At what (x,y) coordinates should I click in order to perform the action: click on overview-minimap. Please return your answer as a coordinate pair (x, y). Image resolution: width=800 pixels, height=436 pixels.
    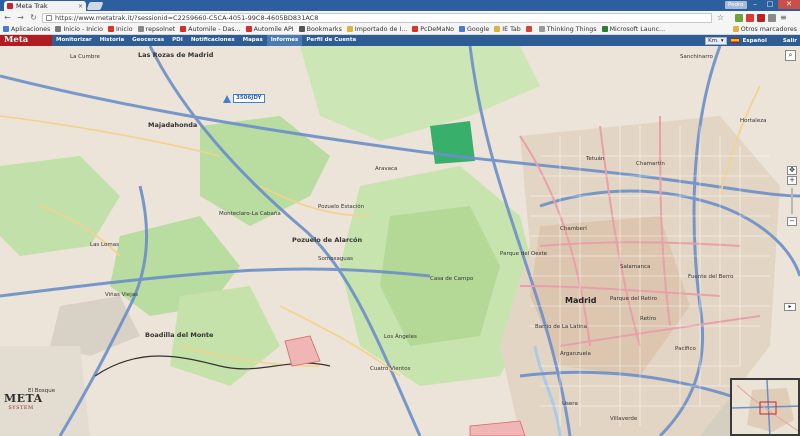
    Looking at the image, I should click on (765, 407).